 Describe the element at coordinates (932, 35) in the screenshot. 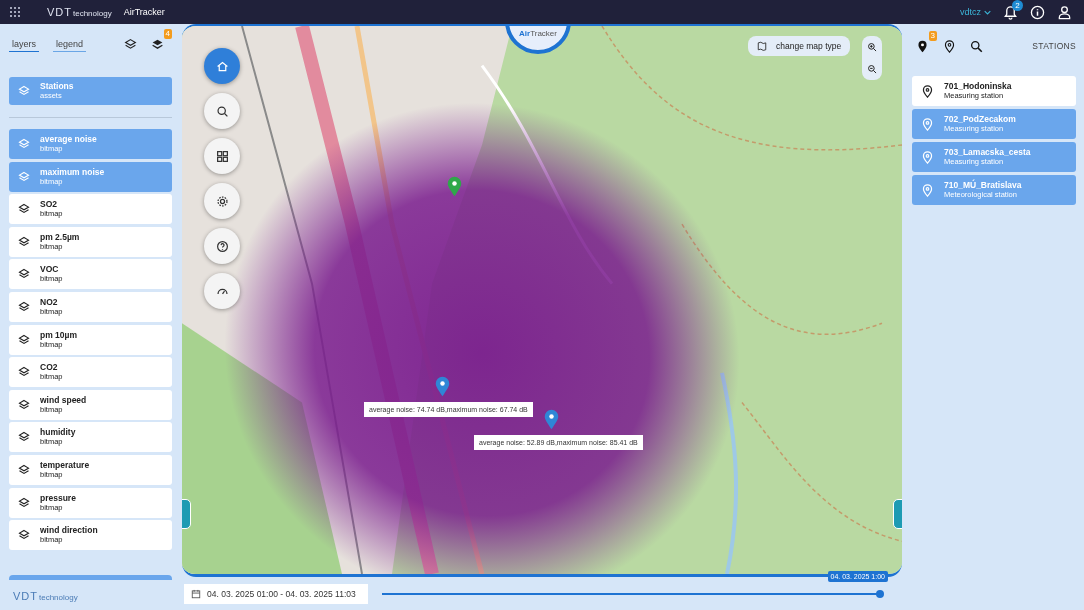

I see `count-badge: 3` at that location.